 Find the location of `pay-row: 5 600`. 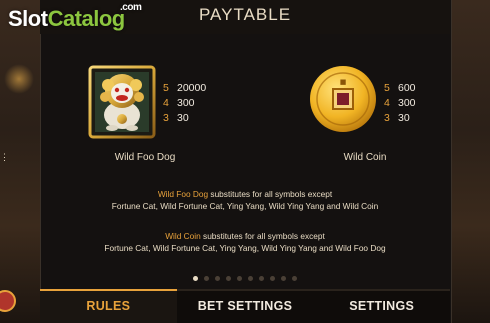

pay-row: 5 600 is located at coordinates (400, 88).